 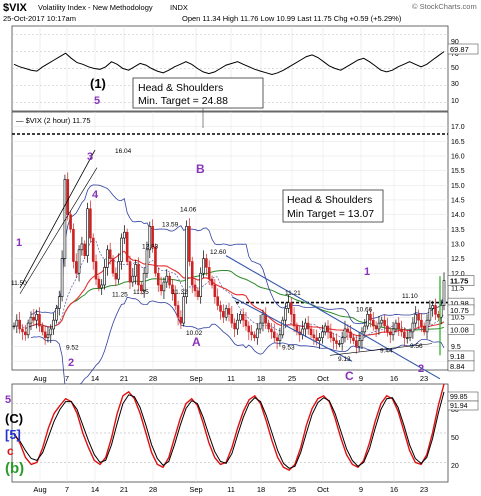 What do you see at coordinates (361, 378) in the screenshot?
I see `price-x-tick: 9` at bounding box center [361, 378].